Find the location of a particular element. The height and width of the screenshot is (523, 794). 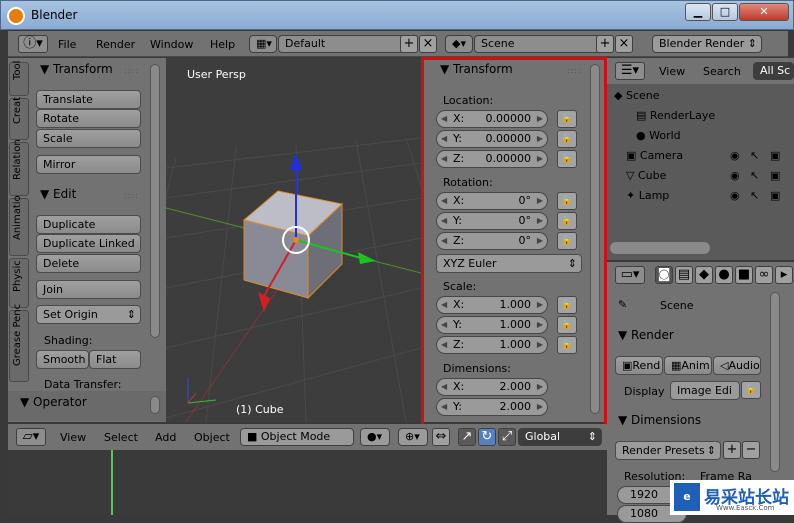

constraints-tab-icon: ∞ is located at coordinates (764, 275).